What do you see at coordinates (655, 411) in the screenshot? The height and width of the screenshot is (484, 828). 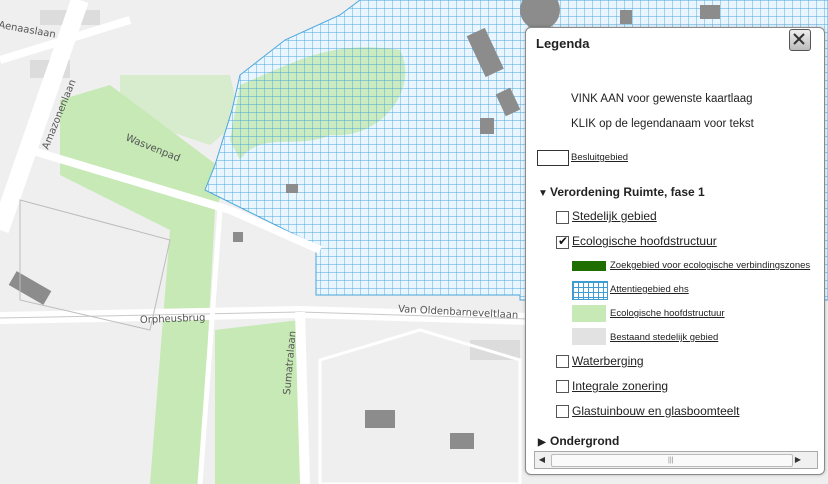 I see `layer-glastuinbouw: Glastuinbouw en glasboomteelt` at bounding box center [655, 411].